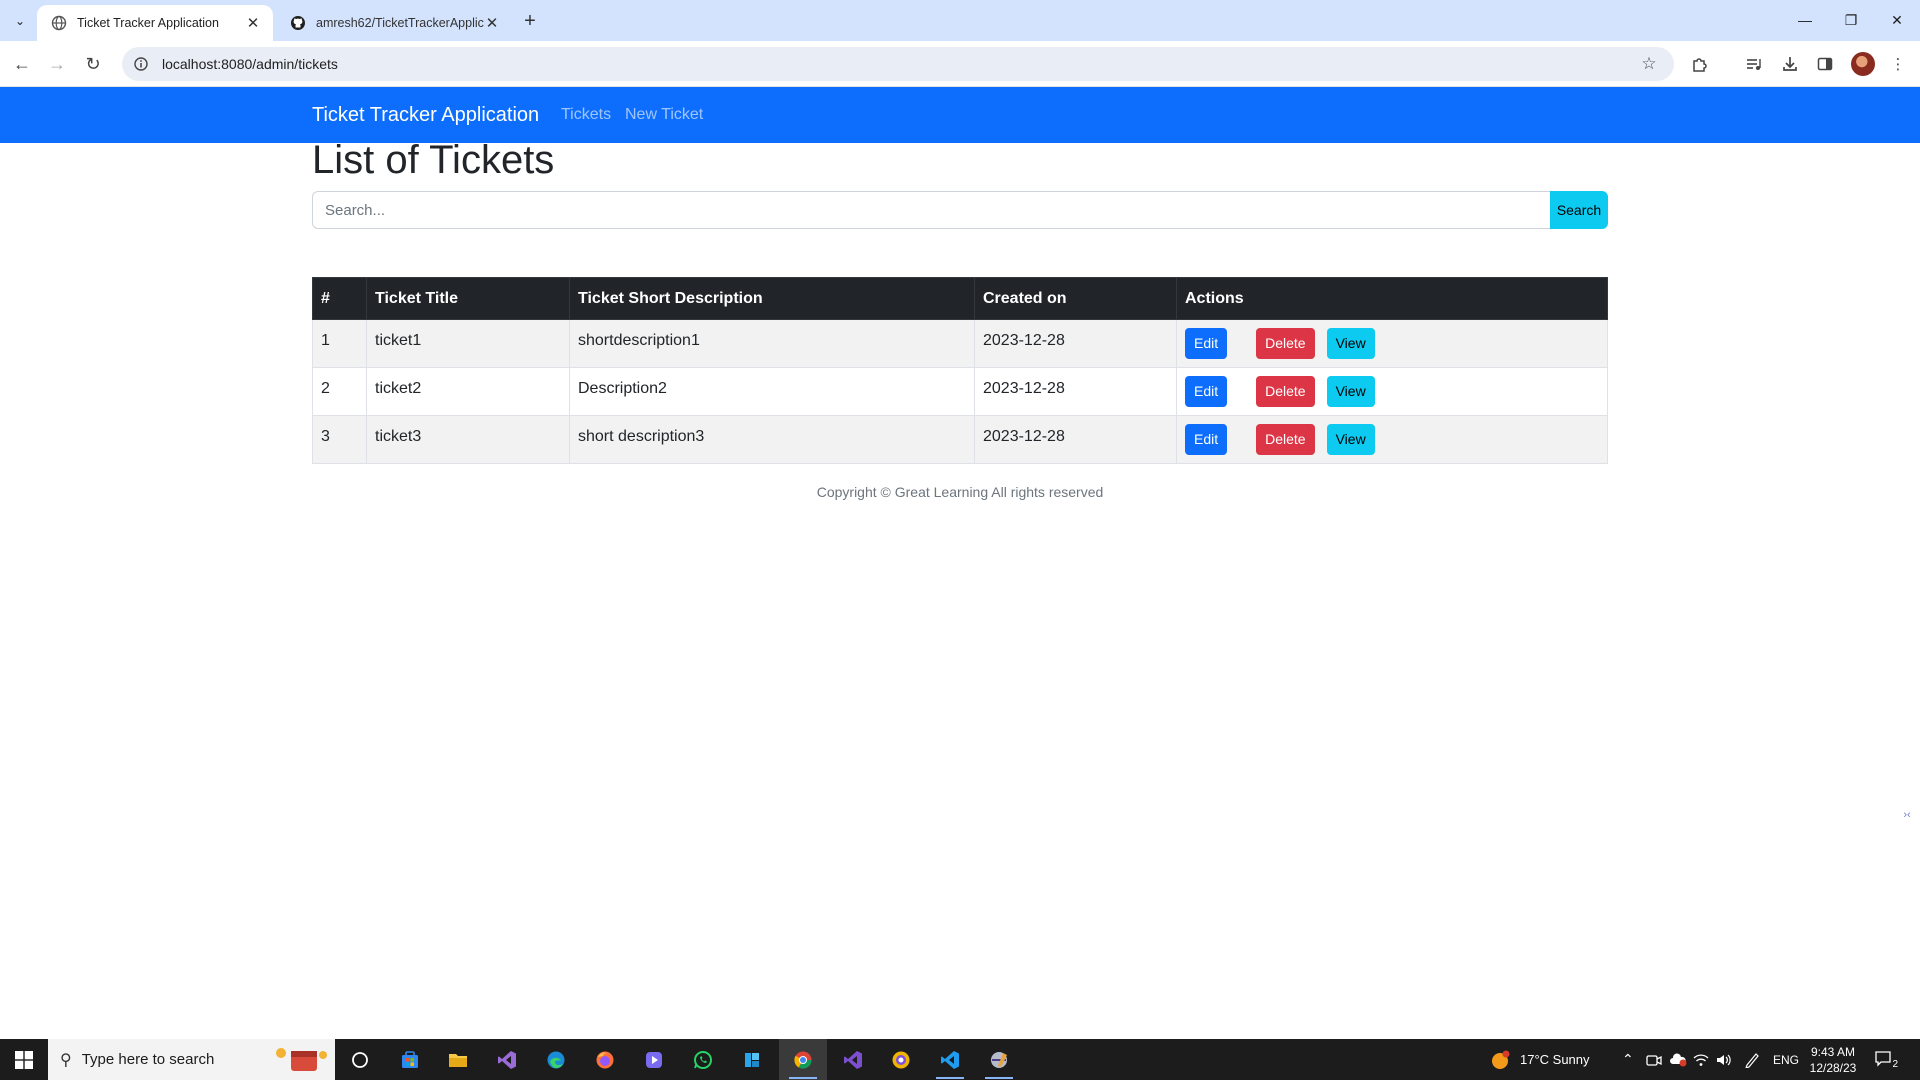 This screenshot has width=1920, height=1080. What do you see at coordinates (1700, 64) in the screenshot?
I see `extensions-puzzle-icon` at bounding box center [1700, 64].